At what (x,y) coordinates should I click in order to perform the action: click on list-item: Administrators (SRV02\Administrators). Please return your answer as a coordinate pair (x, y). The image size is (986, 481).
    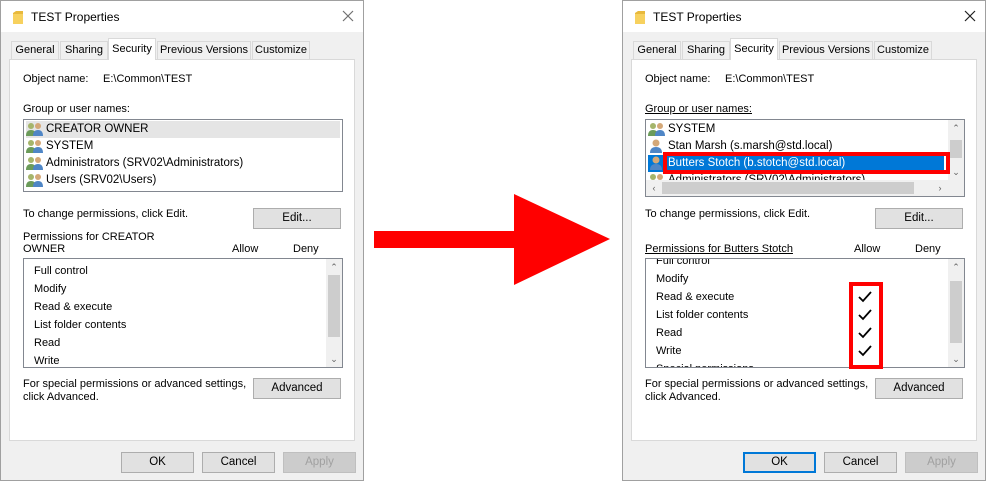
    Looking at the image, I should click on (183, 163).